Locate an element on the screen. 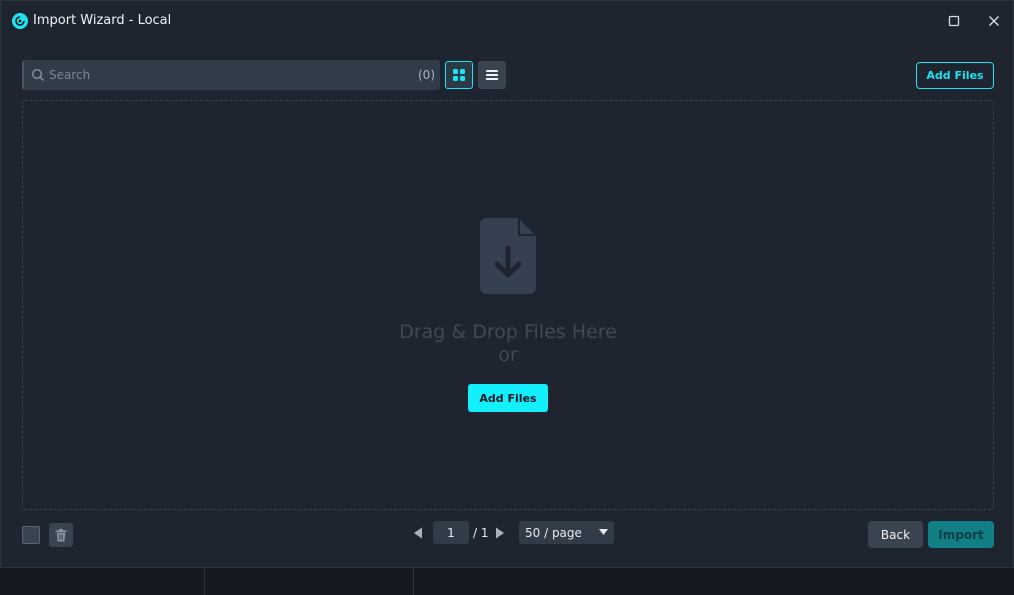 This screenshot has height=595, width=1014. chevron-right-icon is located at coordinates (500, 533).